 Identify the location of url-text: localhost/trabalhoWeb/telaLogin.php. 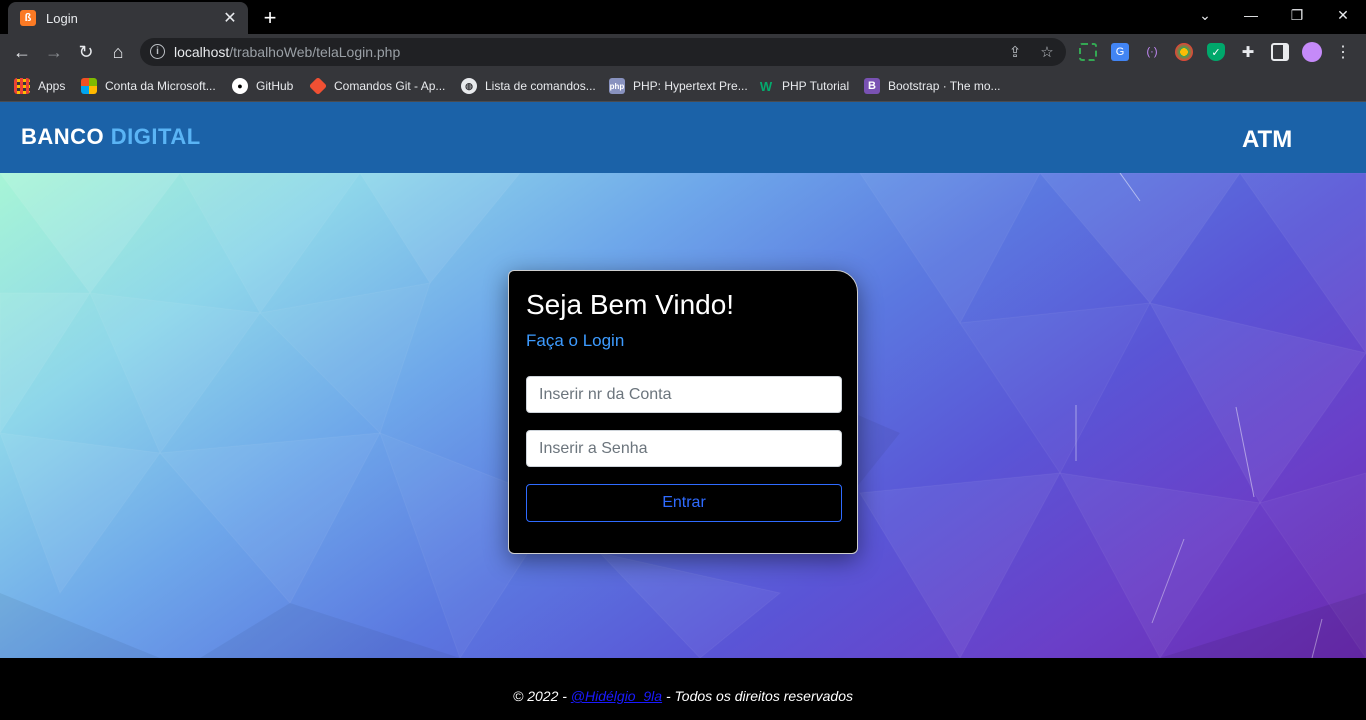
(287, 52).